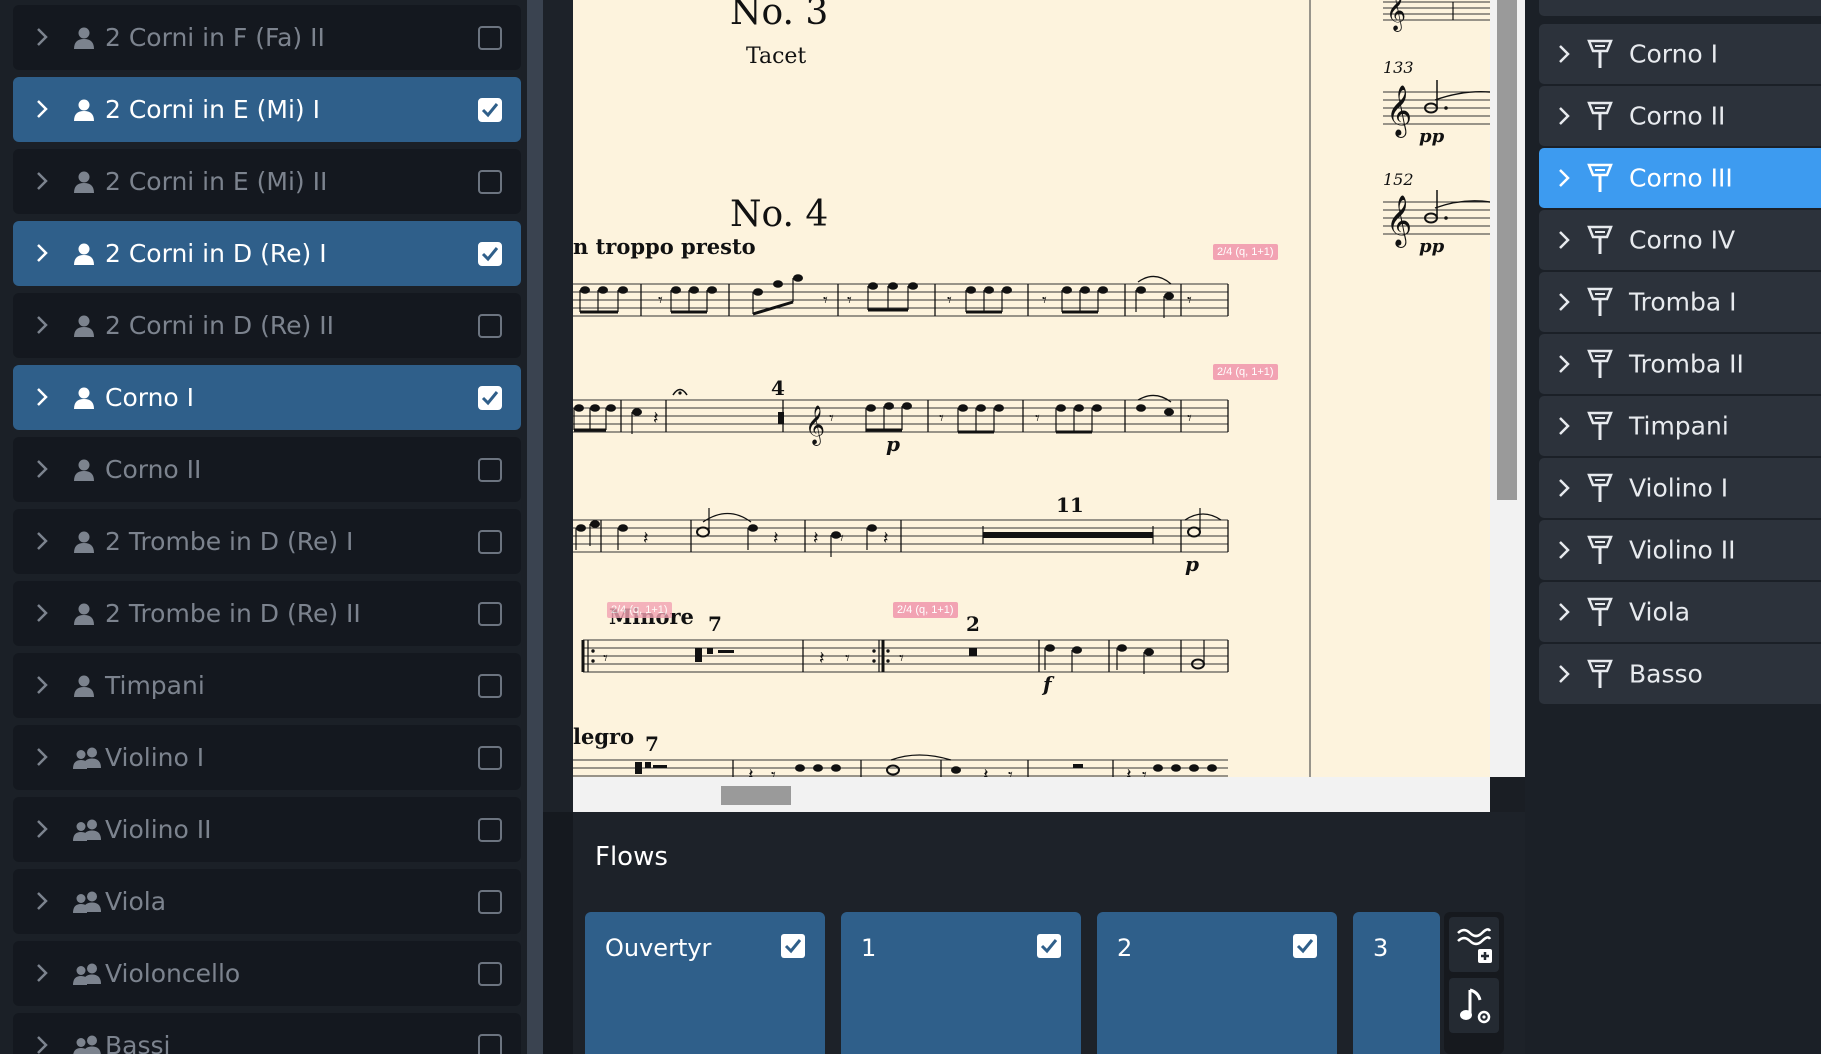  What do you see at coordinates (267, 181) in the screenshot?
I see `player-row: 2 Corni in E (Mi) II` at bounding box center [267, 181].